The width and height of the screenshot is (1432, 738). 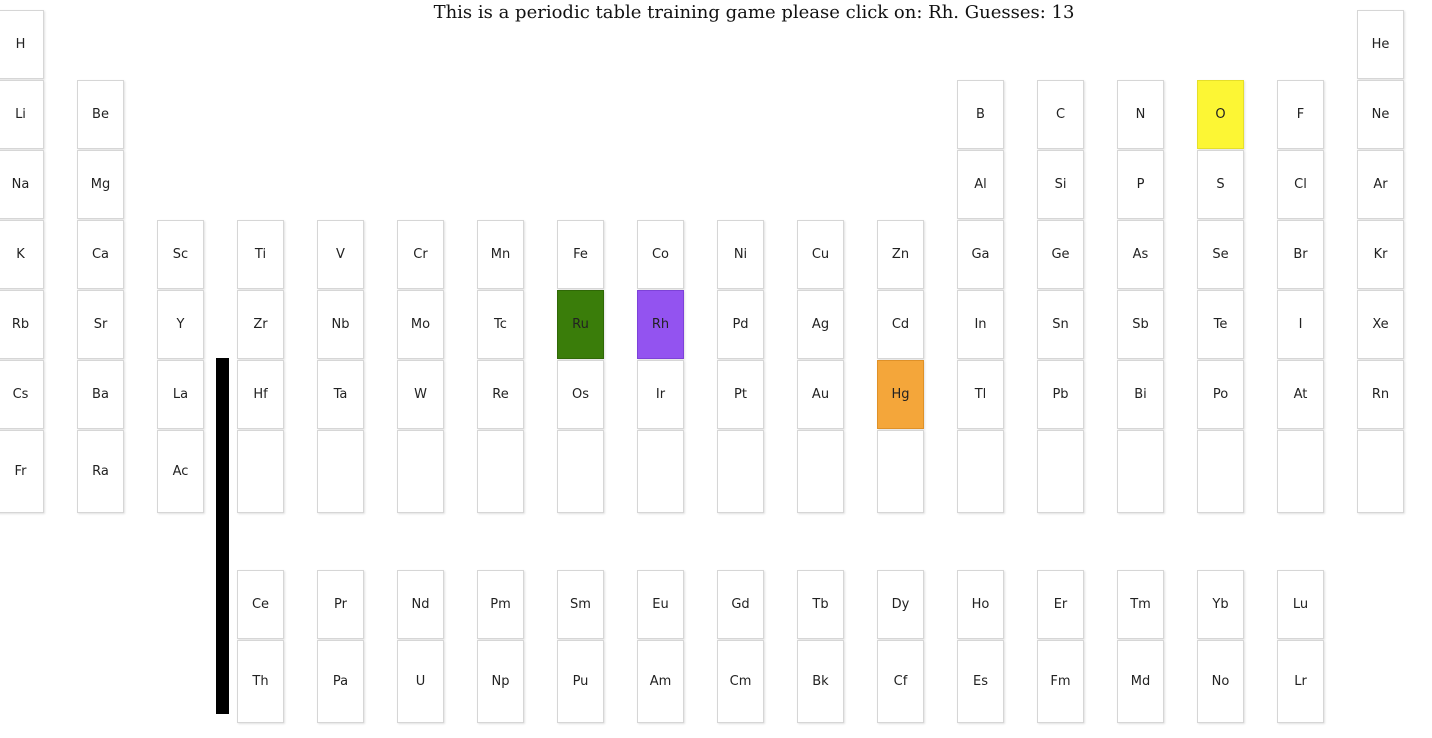 I want to click on element-cell-pr: Pr, so click(x=340, y=604).